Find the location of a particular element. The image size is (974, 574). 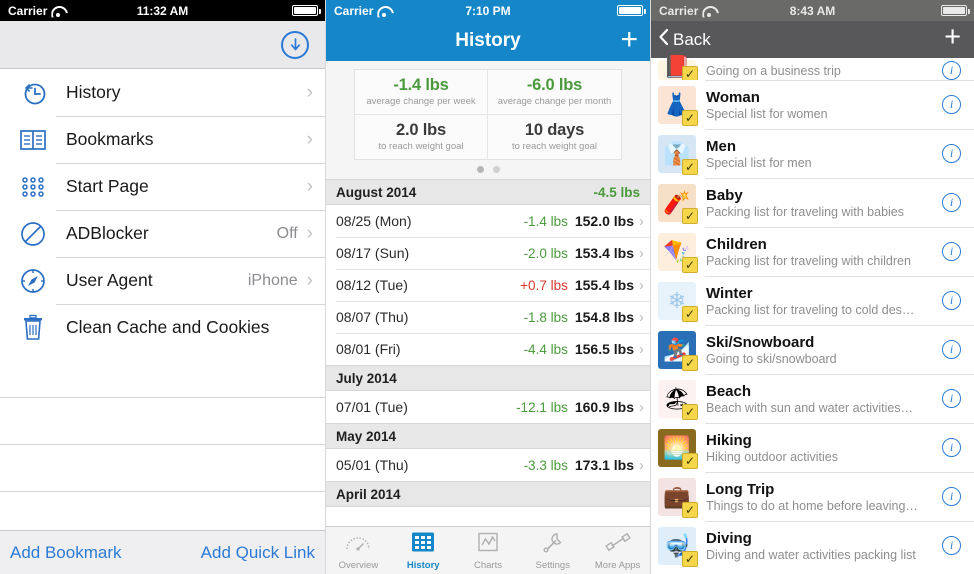

tab-settings: Settings is located at coordinates (552, 550).